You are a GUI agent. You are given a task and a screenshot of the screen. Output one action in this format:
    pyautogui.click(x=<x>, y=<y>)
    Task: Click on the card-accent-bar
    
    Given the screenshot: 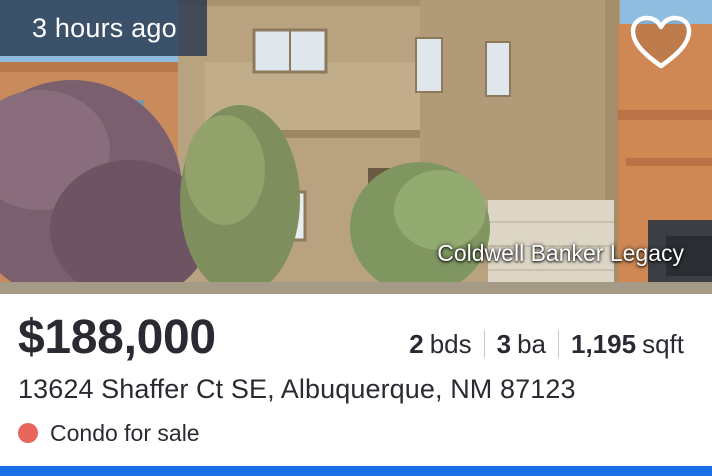 What is the action you would take?
    pyautogui.click(x=356, y=471)
    